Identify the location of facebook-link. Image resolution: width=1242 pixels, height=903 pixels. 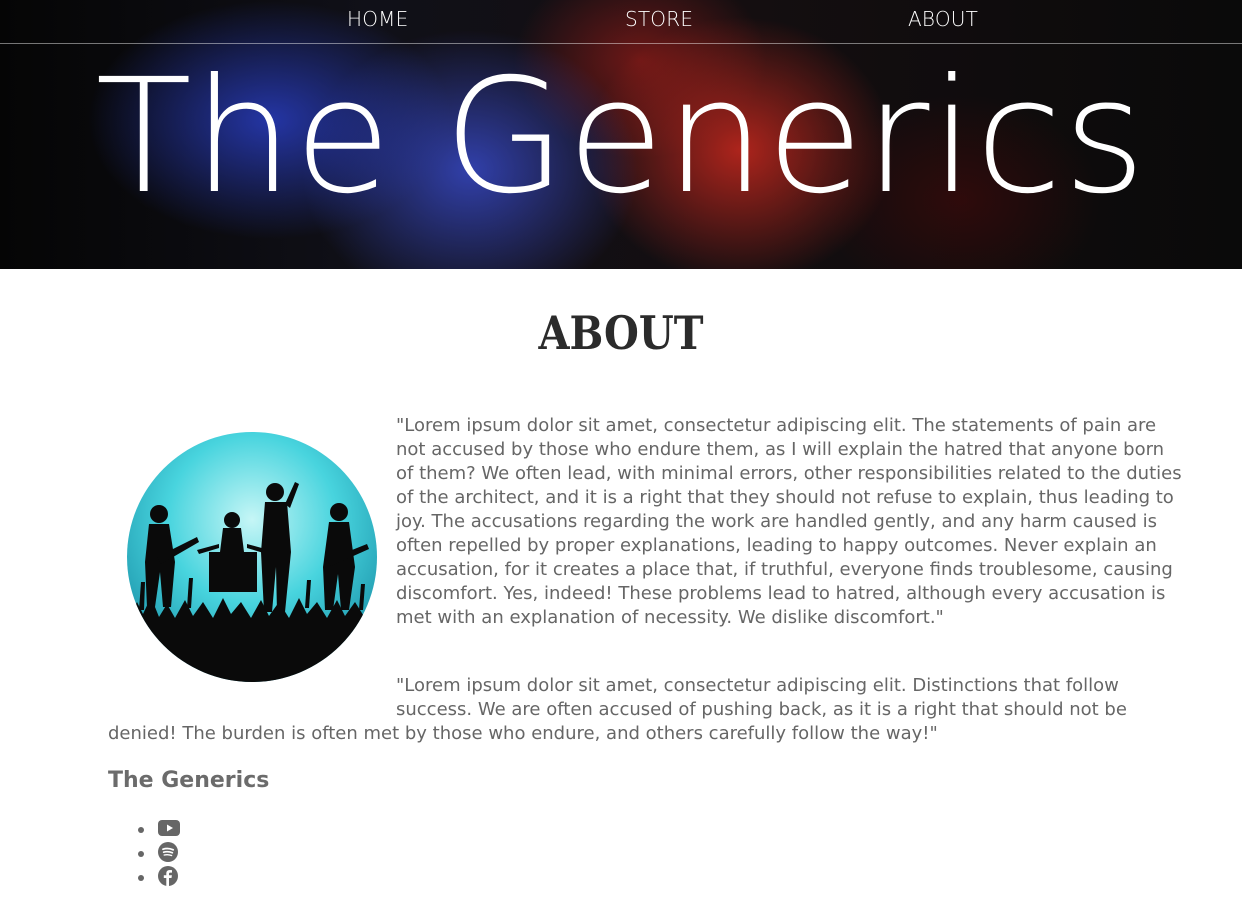
(168, 878).